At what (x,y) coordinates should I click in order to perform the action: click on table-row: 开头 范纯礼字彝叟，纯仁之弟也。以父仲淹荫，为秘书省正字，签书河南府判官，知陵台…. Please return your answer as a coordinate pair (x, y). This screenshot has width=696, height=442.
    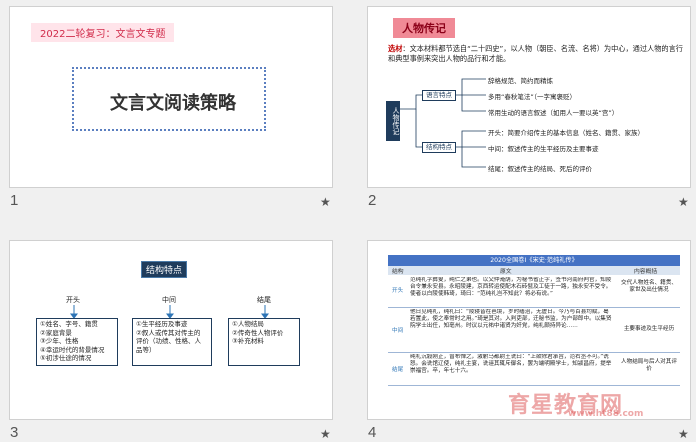
    Looking at the image, I should click on (534, 292).